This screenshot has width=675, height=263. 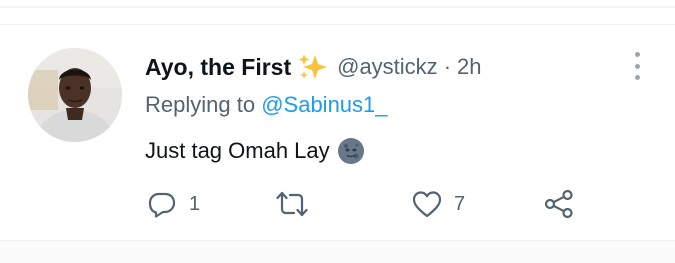 I want to click on tweet-text: Just tag Omah Lay, so click(x=237, y=150).